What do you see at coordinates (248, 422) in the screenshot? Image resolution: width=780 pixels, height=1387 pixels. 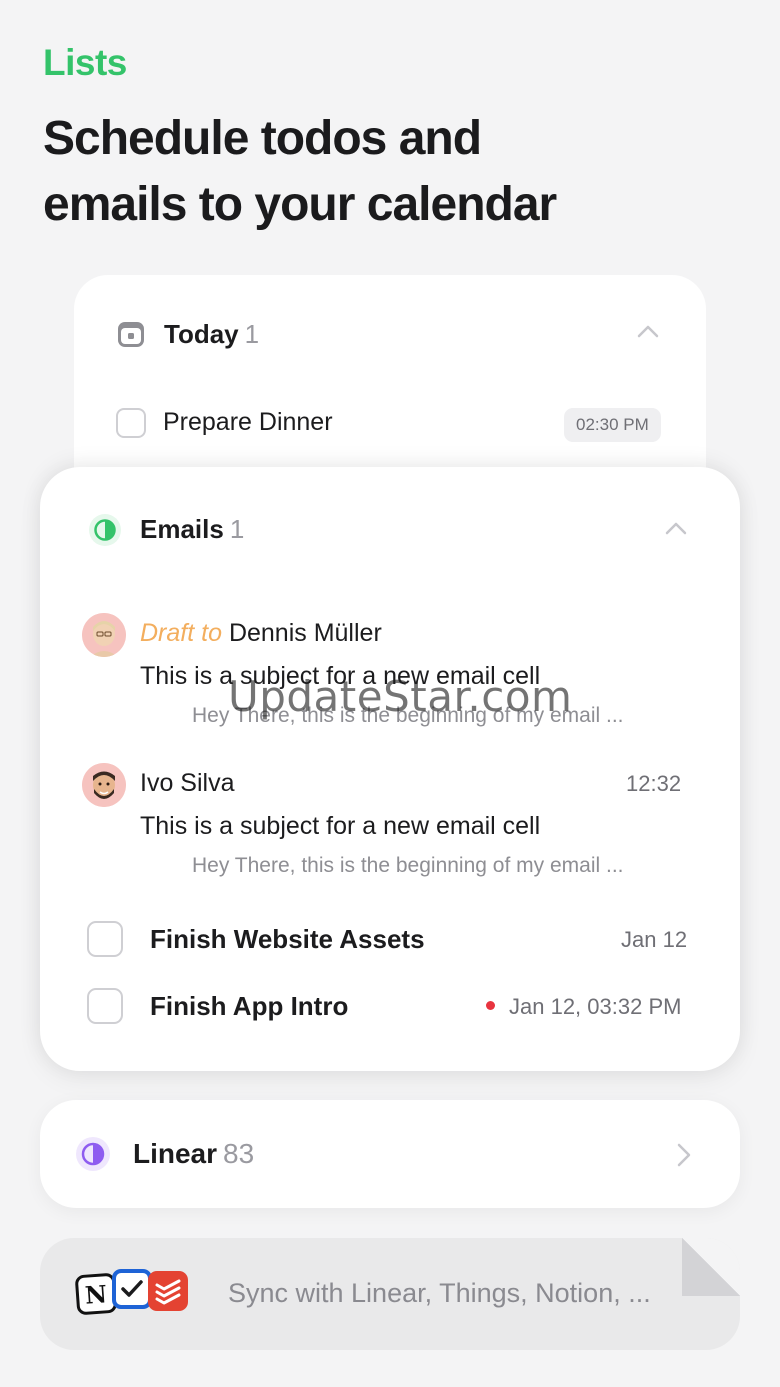 I see `task-label: Prepare Dinner` at bounding box center [248, 422].